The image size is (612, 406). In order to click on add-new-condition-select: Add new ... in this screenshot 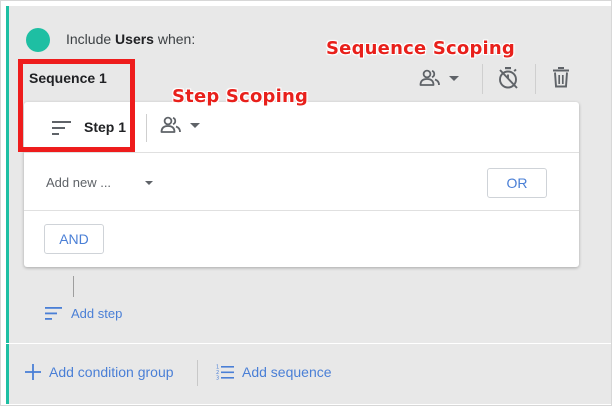, I will do `click(78, 182)`.